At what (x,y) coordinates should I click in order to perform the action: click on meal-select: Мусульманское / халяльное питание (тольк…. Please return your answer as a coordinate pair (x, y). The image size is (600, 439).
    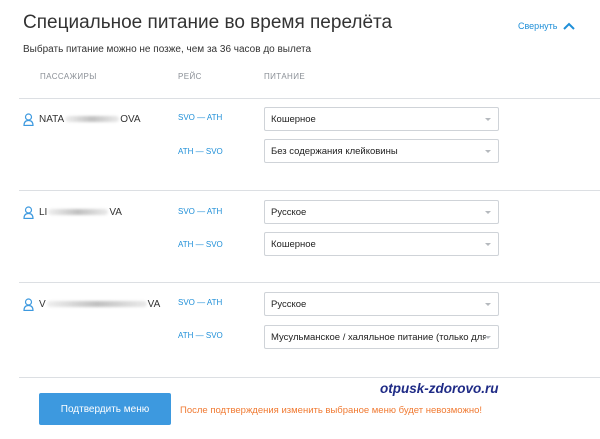
    Looking at the image, I should click on (381, 337).